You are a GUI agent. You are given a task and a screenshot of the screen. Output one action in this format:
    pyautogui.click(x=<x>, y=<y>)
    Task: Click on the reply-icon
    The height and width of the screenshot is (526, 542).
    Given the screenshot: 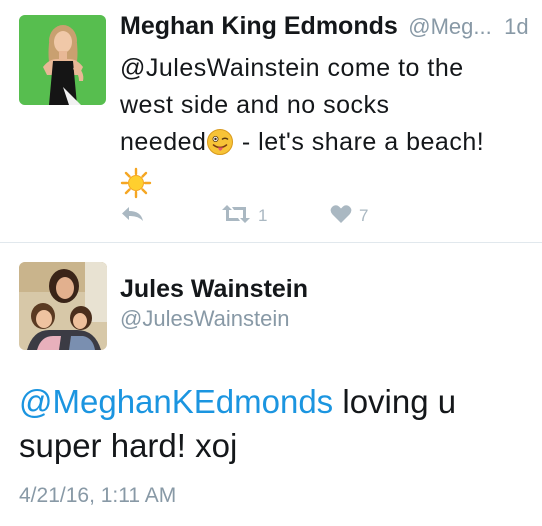 What is the action you would take?
    pyautogui.click(x=133, y=216)
    